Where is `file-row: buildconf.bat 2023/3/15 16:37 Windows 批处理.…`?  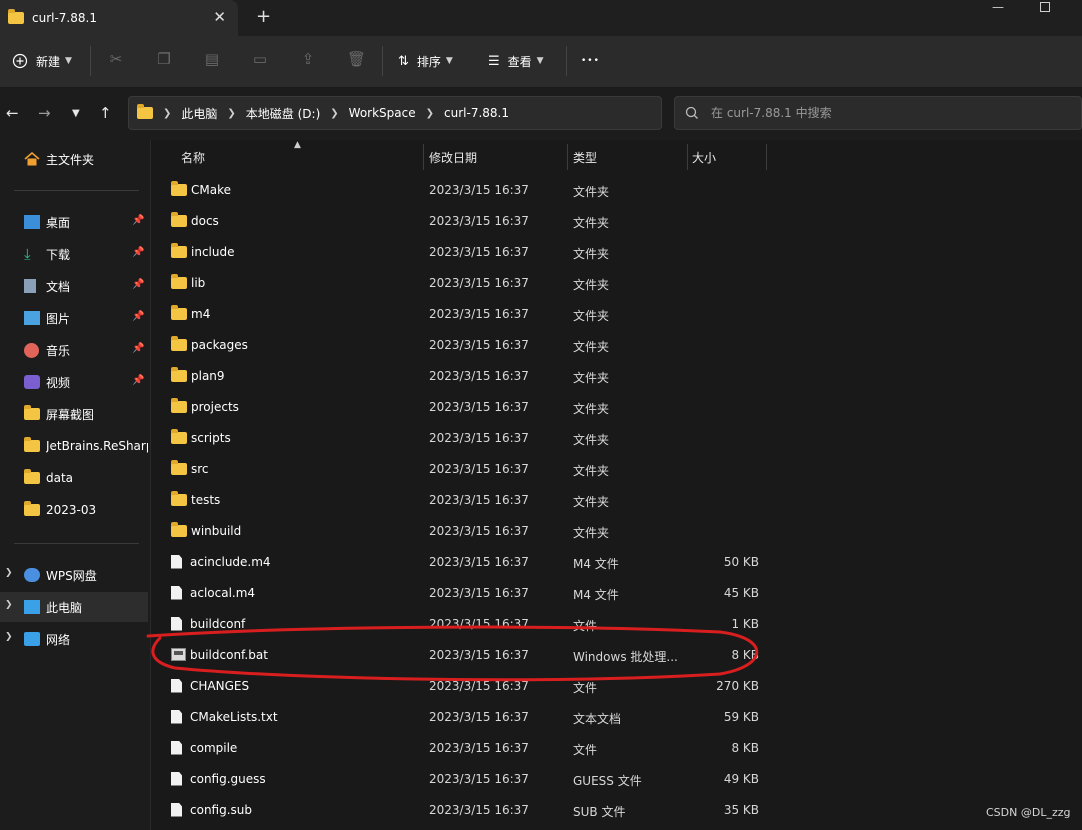
file-row: buildconf.bat 2023/3/15 16:37 Windows 批处理.… is located at coordinates (616, 654).